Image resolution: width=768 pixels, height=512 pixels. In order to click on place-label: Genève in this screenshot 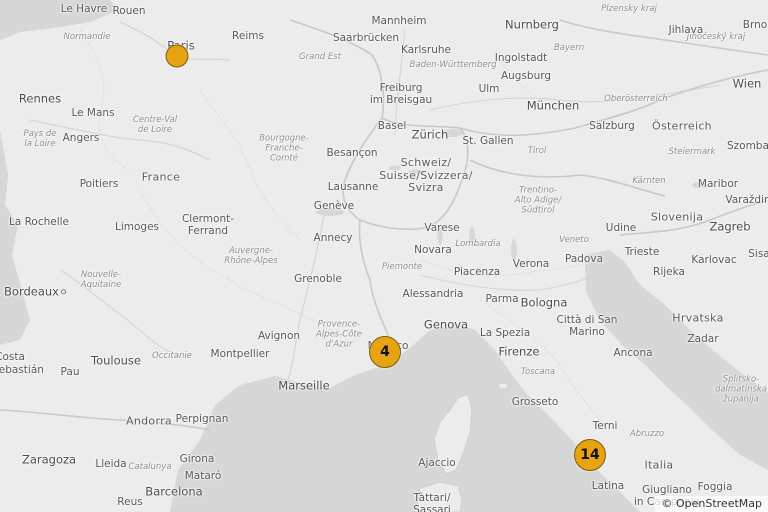, I will do `click(334, 205)`.